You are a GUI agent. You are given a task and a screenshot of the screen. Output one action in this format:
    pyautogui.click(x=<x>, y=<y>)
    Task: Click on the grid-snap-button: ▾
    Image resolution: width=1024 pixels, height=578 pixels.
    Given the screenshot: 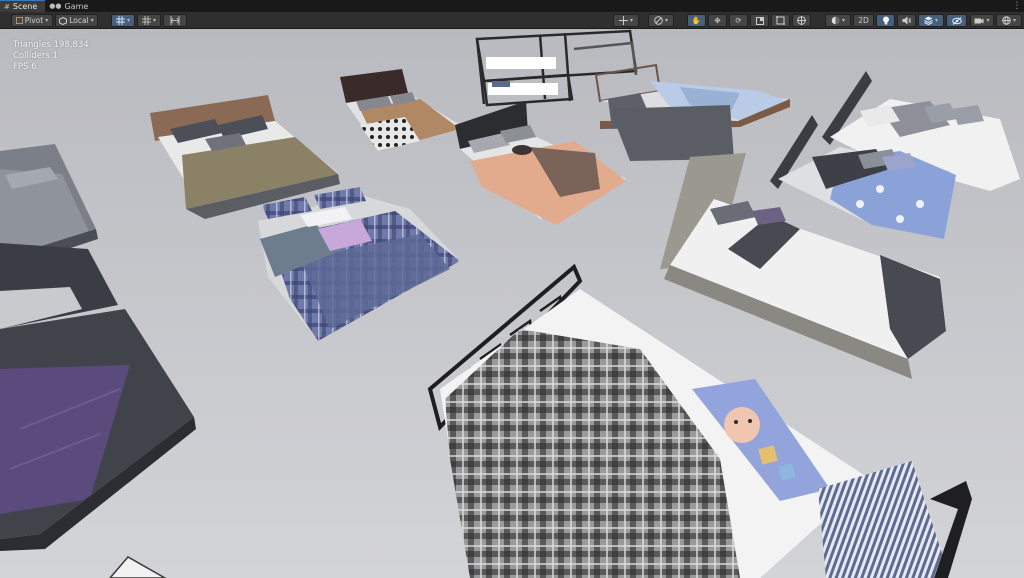 What is the action you would take?
    pyautogui.click(x=123, y=20)
    